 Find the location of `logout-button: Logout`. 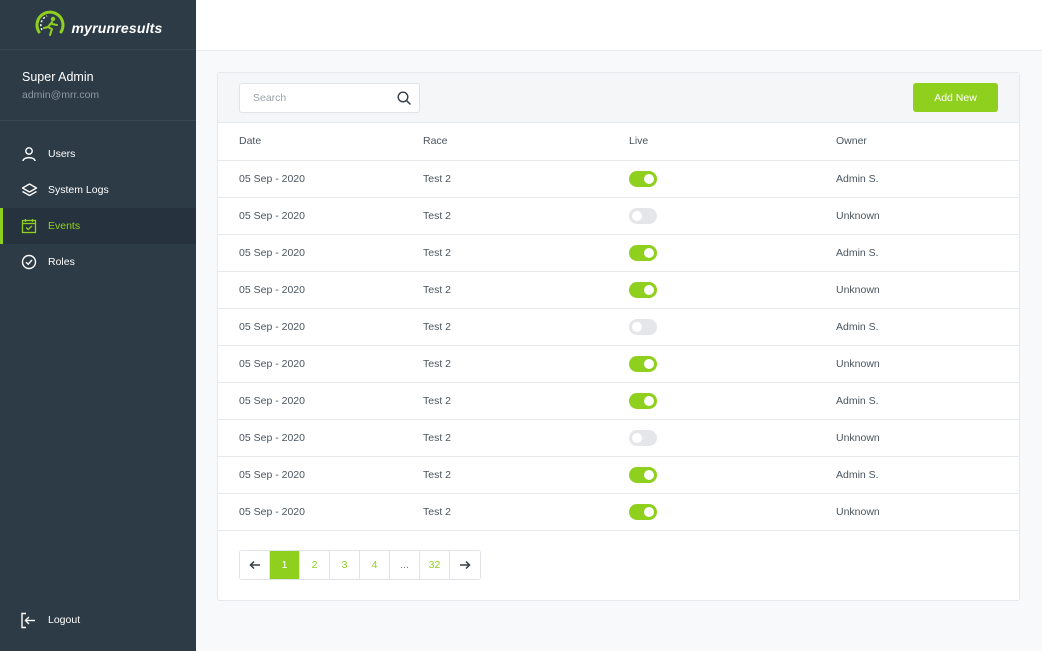

logout-button: Logout is located at coordinates (50, 620).